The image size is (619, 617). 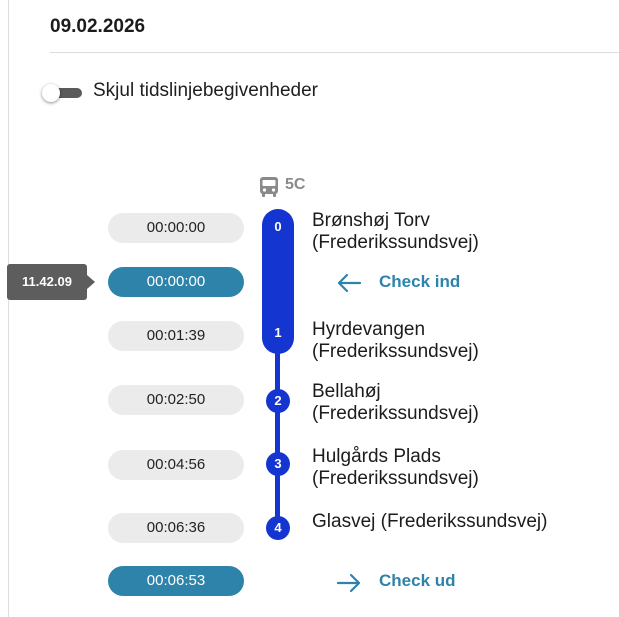 What do you see at coordinates (51, 282) in the screenshot?
I see `current-time-badge: 11.42.09` at bounding box center [51, 282].